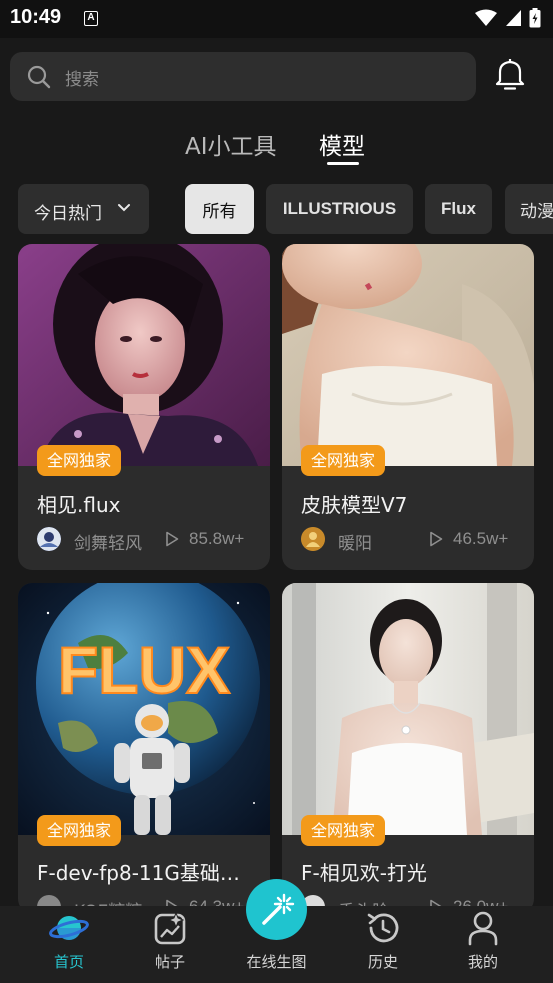 The height and width of the screenshot is (983, 553). I want to click on status-icons, so click(508, 18).